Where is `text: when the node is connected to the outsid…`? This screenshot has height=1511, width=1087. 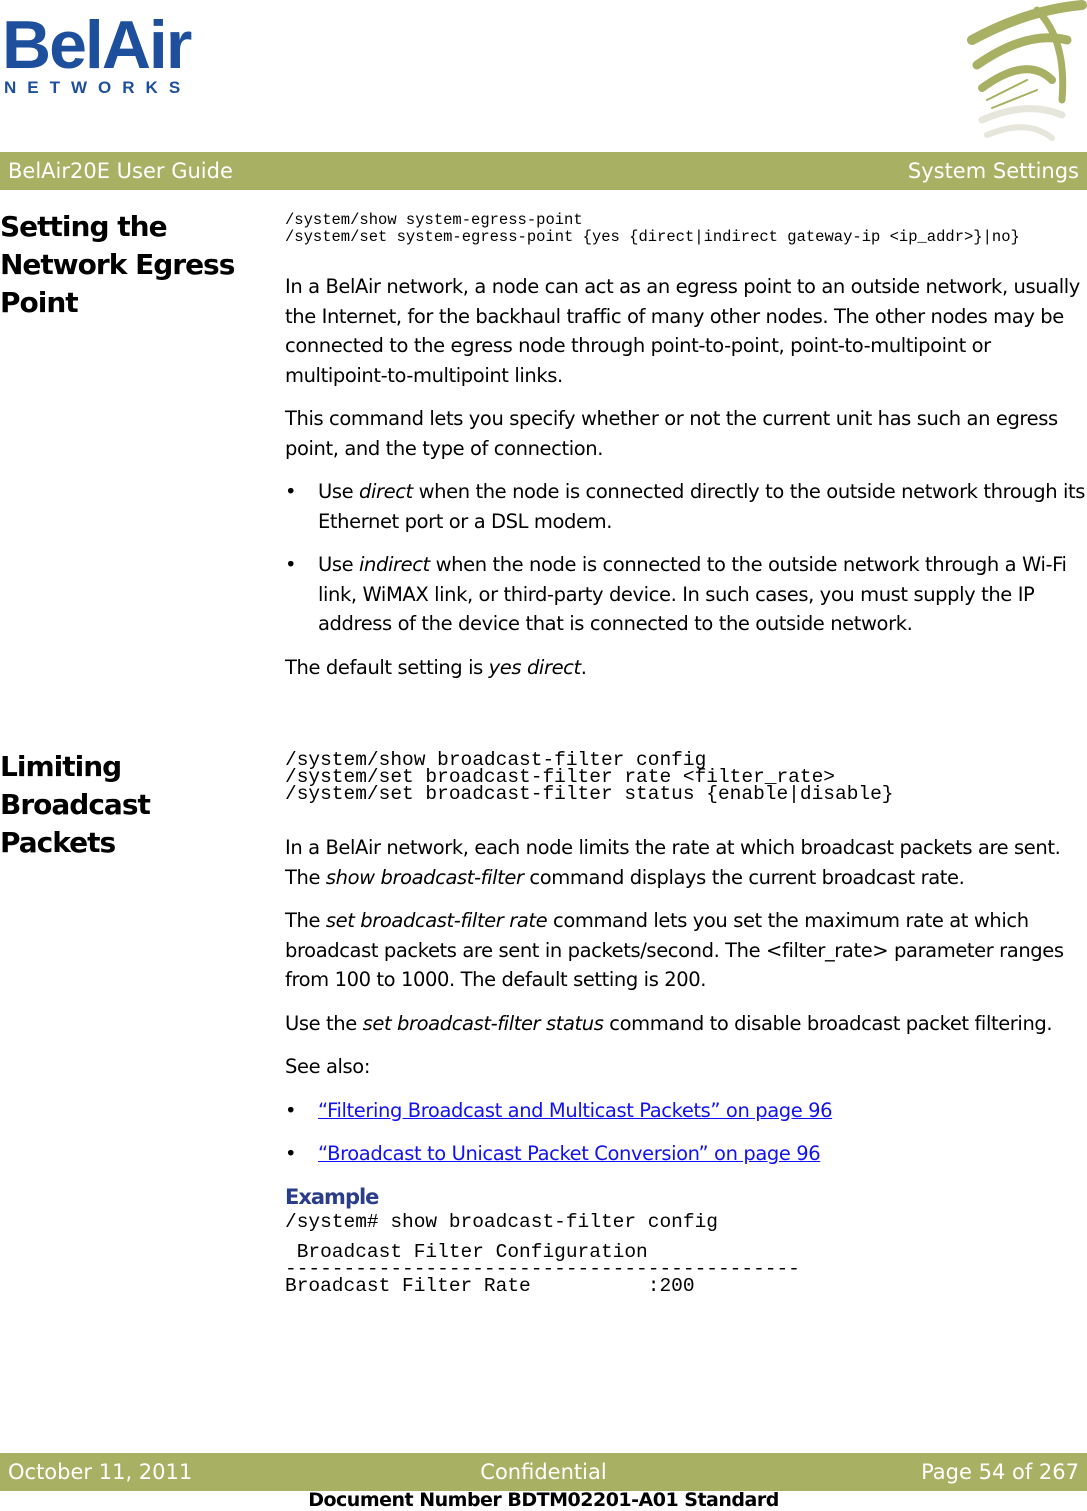
text: when the node is connected to the outsid… is located at coordinates (692, 594).